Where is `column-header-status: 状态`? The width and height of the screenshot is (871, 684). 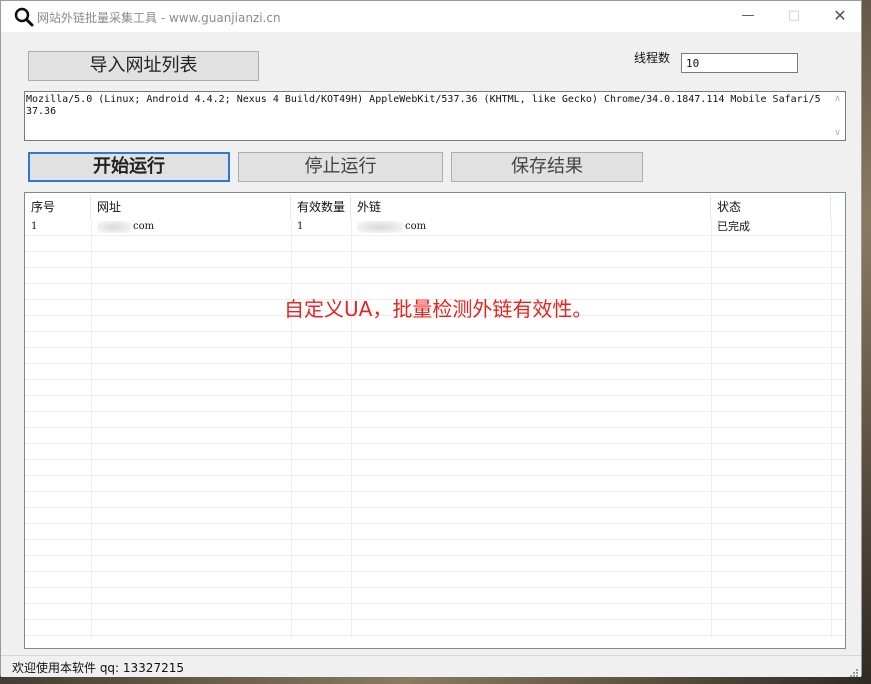
column-header-status: 状态 is located at coordinates (771, 207).